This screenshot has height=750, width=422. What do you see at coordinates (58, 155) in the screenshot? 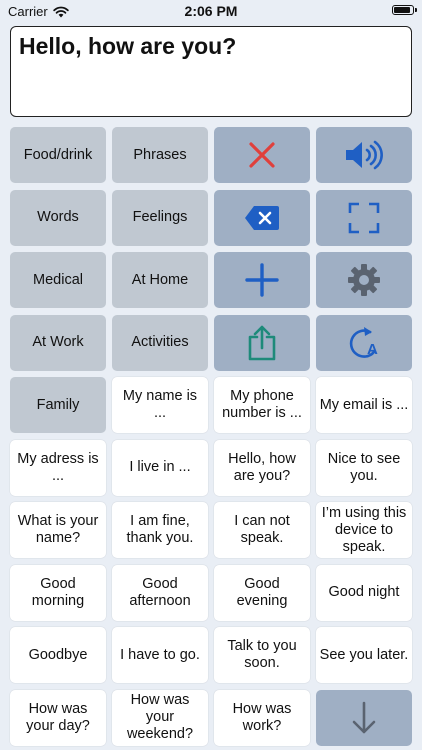
I see `category-food-drink: Food/drink` at bounding box center [58, 155].